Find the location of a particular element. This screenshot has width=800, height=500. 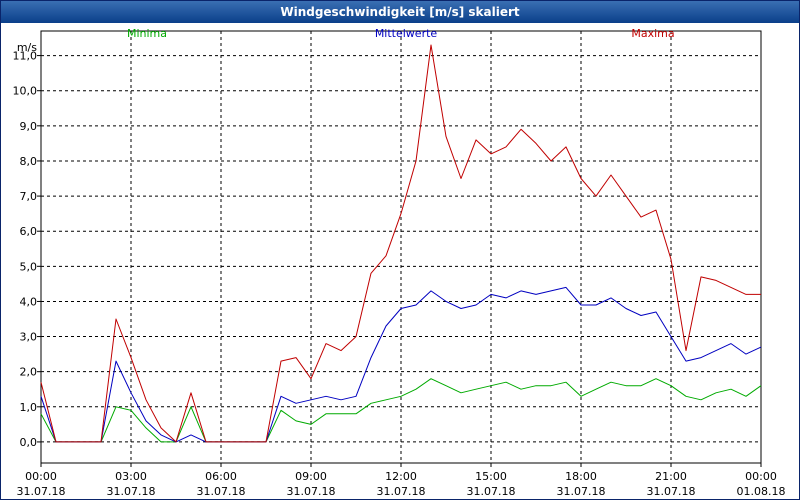

y-tick-label: 6,0 is located at coordinates (29, 231).